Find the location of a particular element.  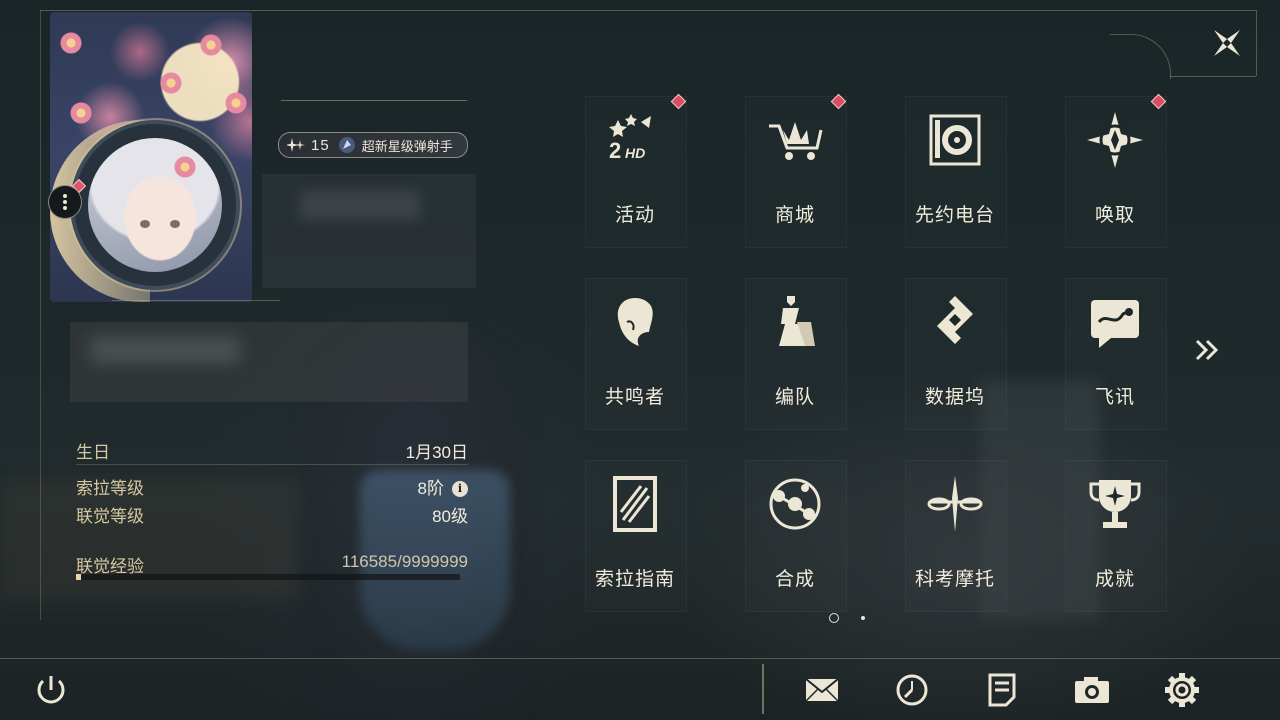

menu-tile-label: 商城 is located at coordinates (794, 215).